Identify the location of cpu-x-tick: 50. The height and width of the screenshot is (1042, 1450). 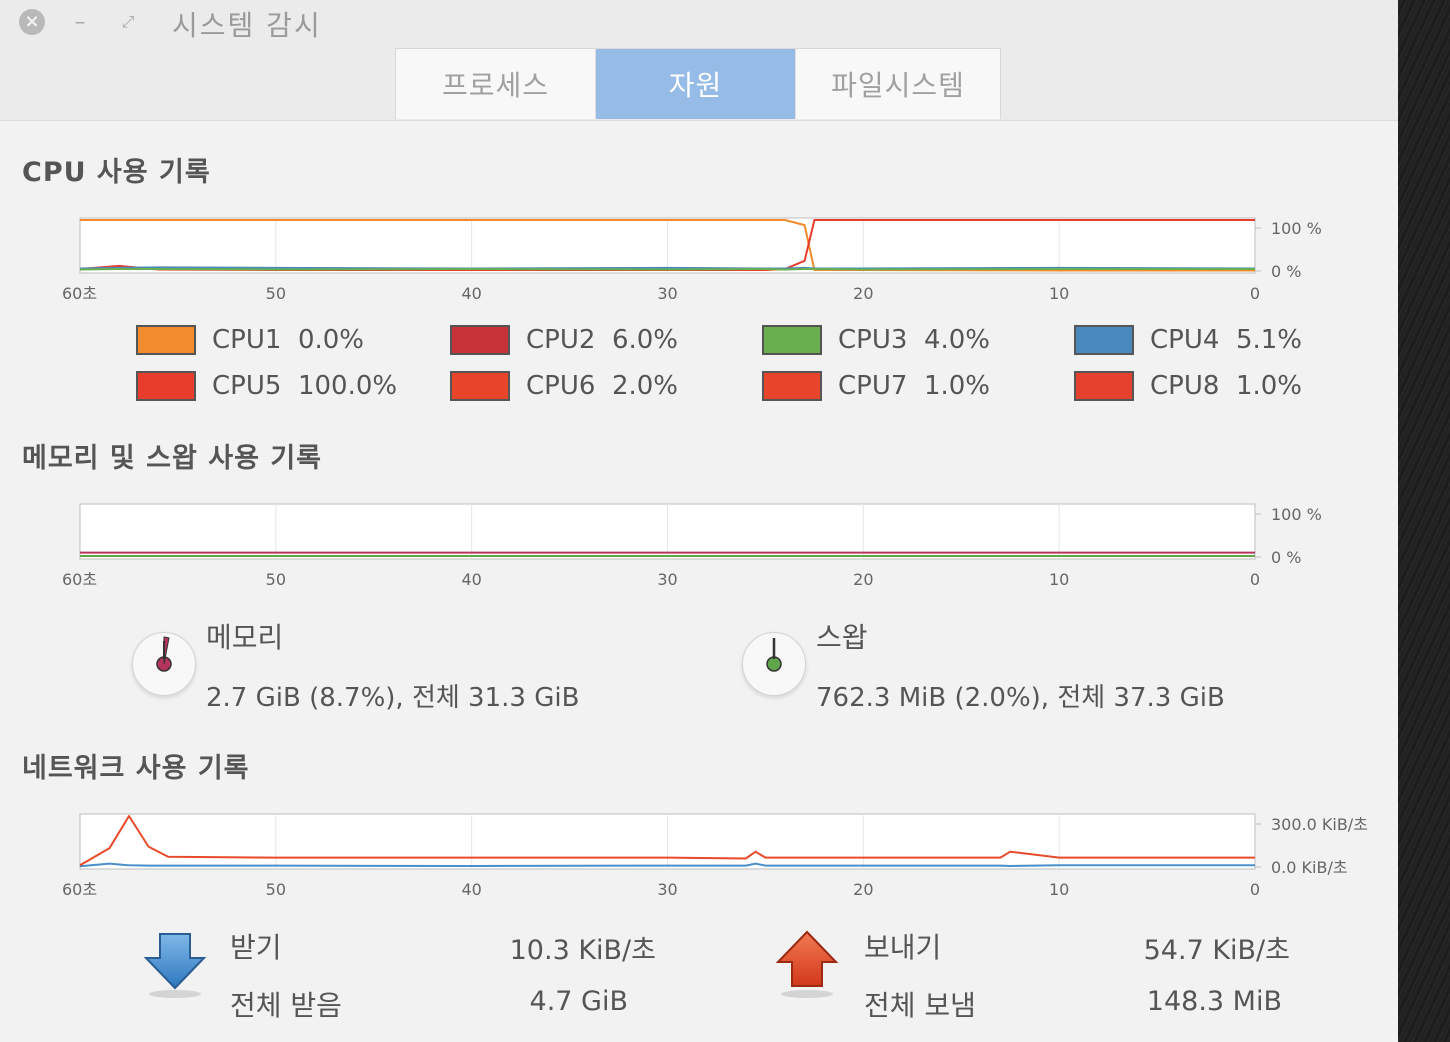
(276, 293).